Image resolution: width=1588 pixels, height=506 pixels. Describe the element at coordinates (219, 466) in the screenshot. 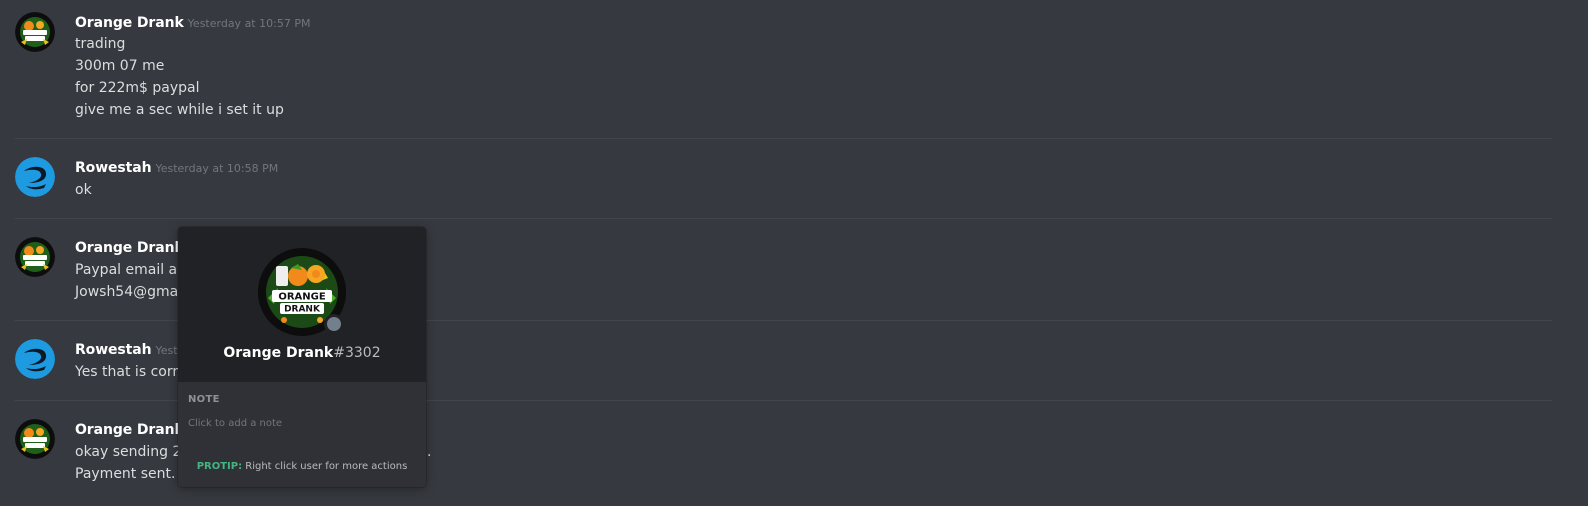

I see `protip-label: PROTIP:` at that location.